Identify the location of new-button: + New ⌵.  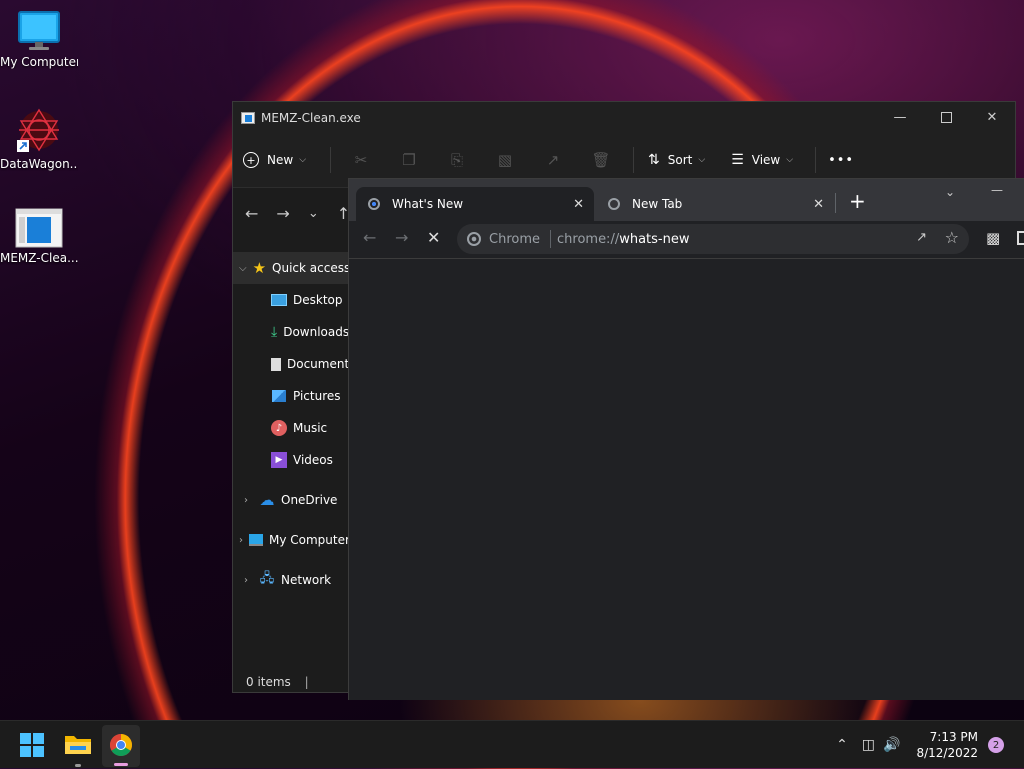
(274, 160).